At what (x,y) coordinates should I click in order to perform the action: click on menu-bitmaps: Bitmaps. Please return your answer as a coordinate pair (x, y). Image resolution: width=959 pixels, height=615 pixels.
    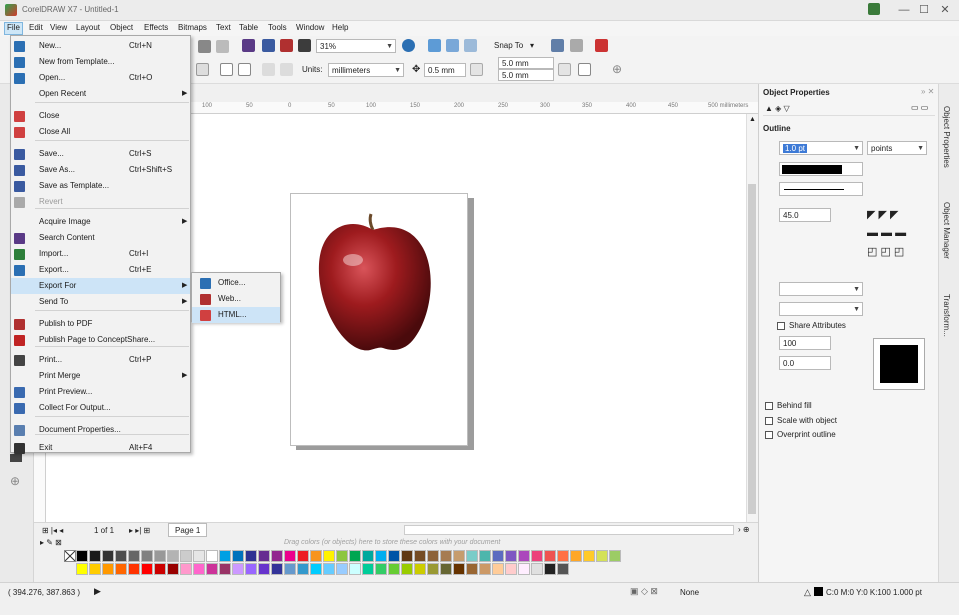
    Looking at the image, I should click on (192, 27).